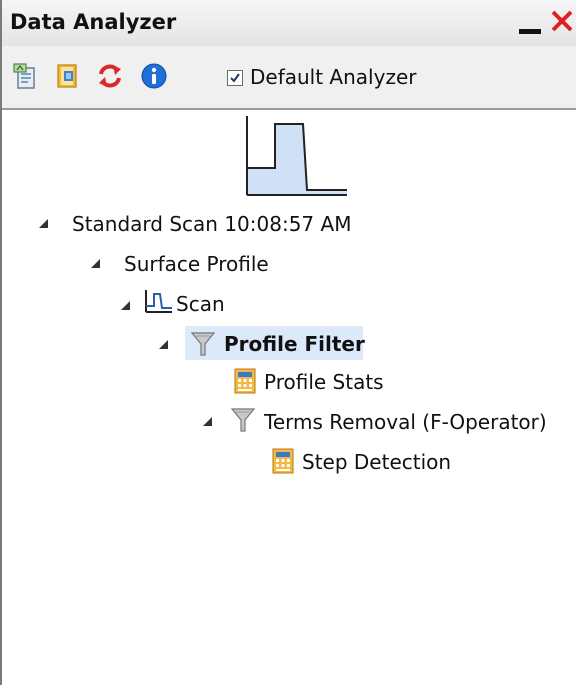 The image size is (576, 685). I want to click on tree-node-step-detection: Step Detection, so click(376, 462).